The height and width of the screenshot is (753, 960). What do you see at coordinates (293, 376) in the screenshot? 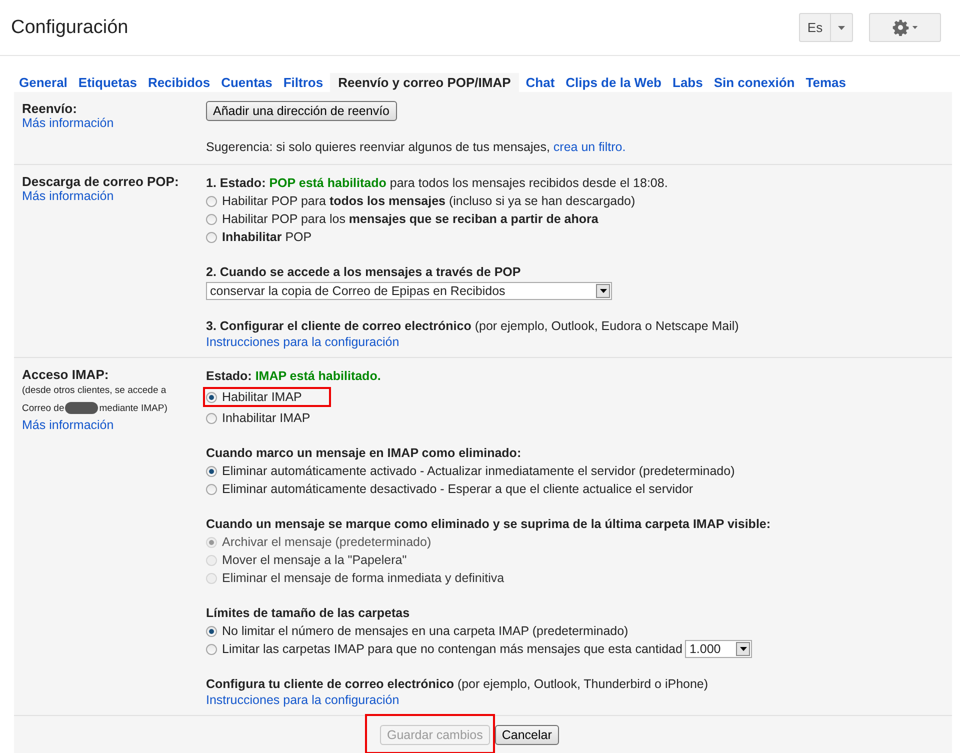
I see `status-text: Estado: IMAP está habilitado.` at bounding box center [293, 376].